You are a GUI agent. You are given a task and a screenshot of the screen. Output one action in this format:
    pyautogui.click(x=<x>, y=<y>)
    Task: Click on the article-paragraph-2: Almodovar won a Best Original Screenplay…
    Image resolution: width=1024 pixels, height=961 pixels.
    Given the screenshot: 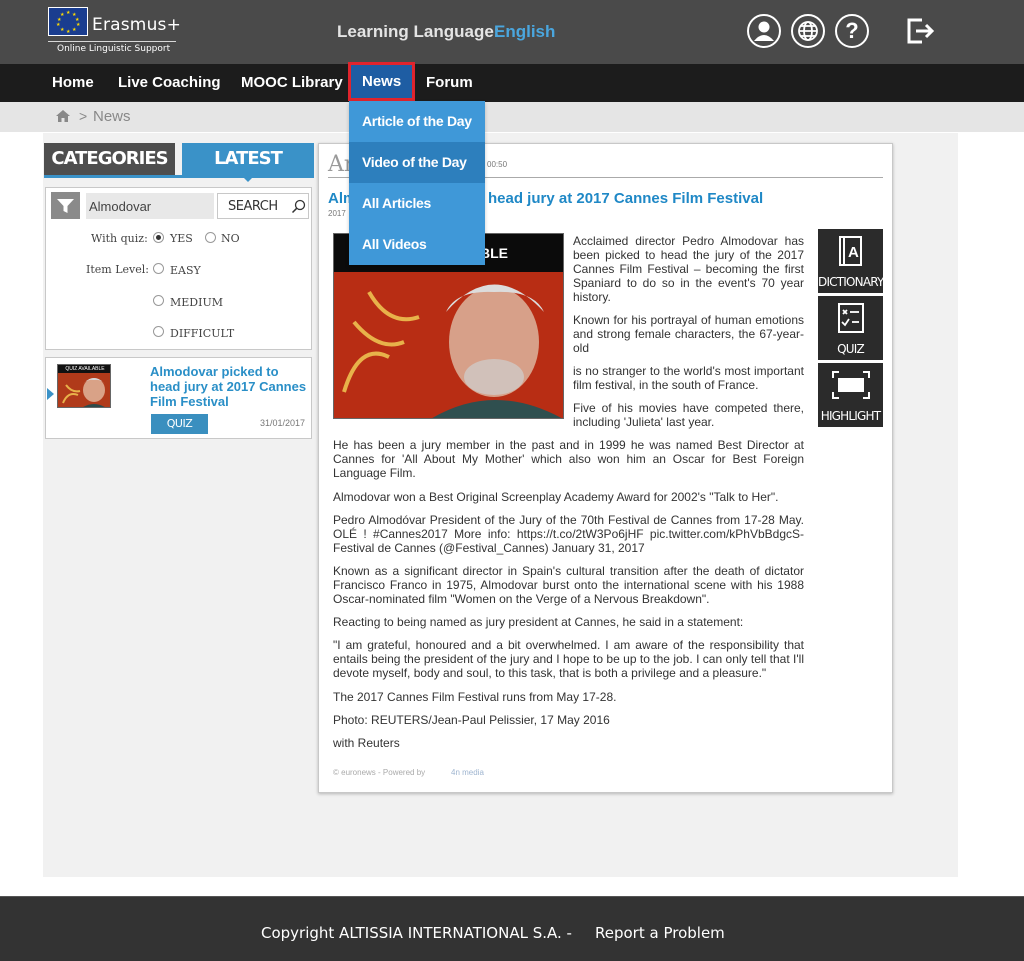 What is the action you would take?
    pyautogui.click(x=556, y=497)
    